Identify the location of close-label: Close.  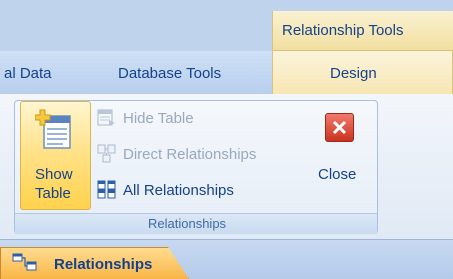
(337, 174).